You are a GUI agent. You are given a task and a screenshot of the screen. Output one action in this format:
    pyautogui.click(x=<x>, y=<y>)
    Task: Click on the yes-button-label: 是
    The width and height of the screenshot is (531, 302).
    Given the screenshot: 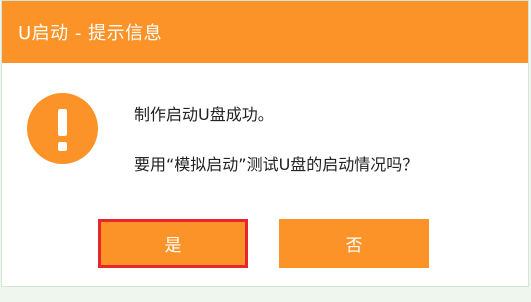 What is the action you would take?
    pyautogui.click(x=173, y=246)
    